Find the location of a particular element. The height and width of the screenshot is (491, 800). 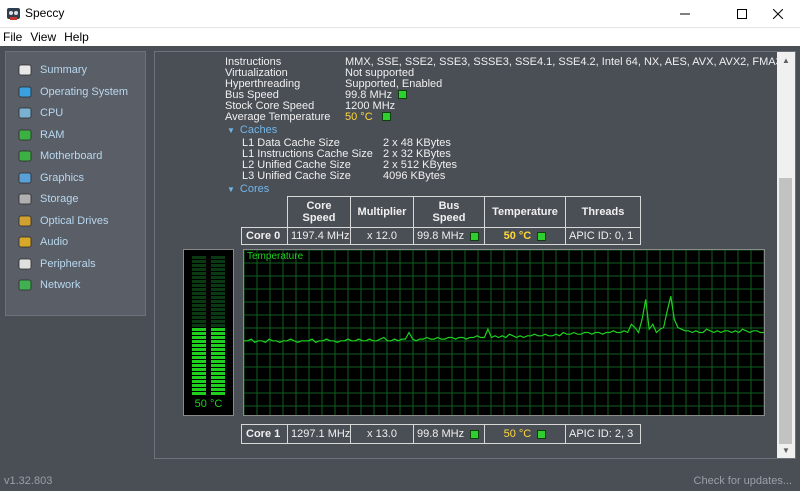

sidebar-item-audio: Audio is located at coordinates (75, 242).